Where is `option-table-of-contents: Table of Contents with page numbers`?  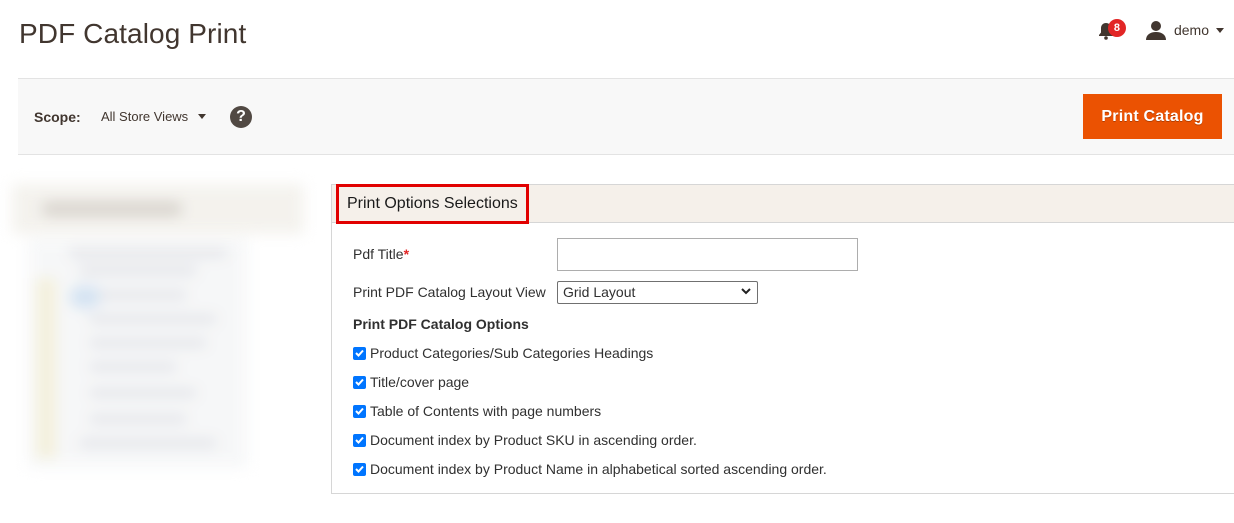
option-table-of-contents: Table of Contents with page numbers is located at coordinates (477, 411).